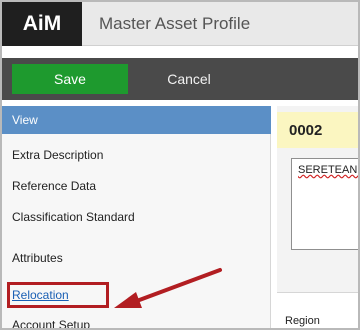  Describe the element at coordinates (317, 310) in the screenshot. I see `region-panel: Region` at that location.